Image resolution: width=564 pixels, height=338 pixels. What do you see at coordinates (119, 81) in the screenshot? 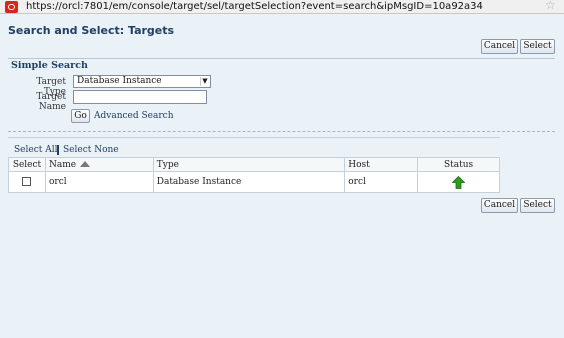
I see `target-type-value: Database Instance` at bounding box center [119, 81].